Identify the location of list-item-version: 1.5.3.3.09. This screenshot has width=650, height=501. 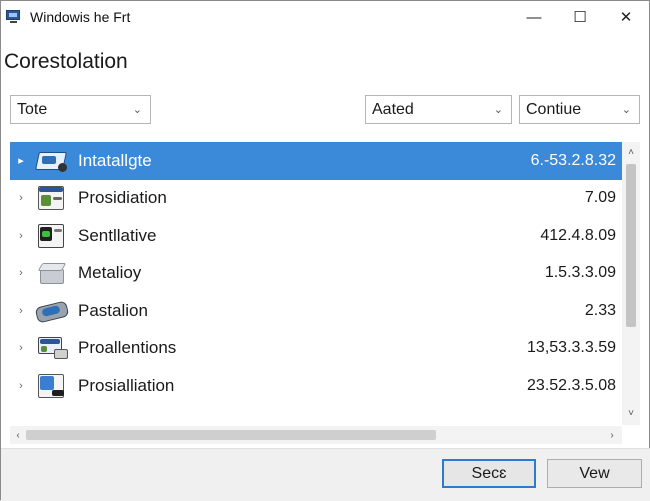
(580, 273).